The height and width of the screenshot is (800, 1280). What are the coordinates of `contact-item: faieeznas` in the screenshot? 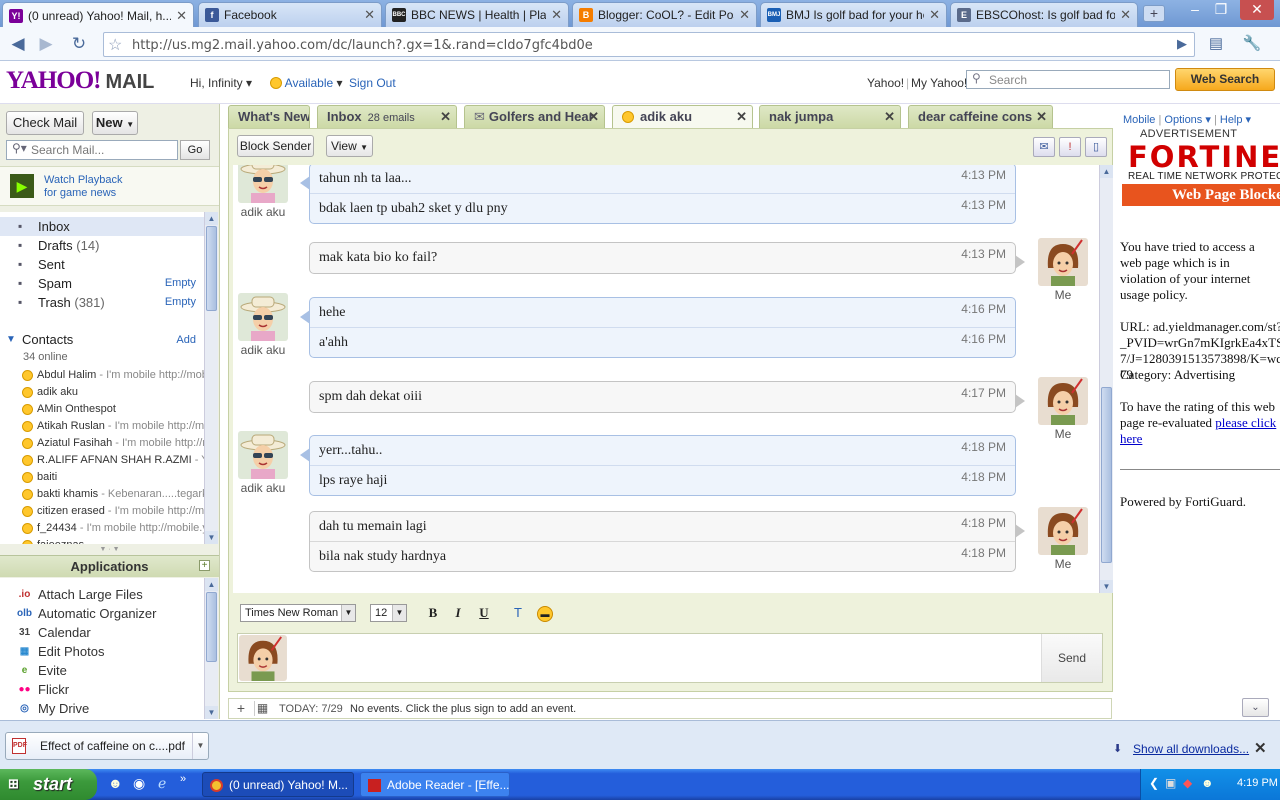 It's located at (102, 540).